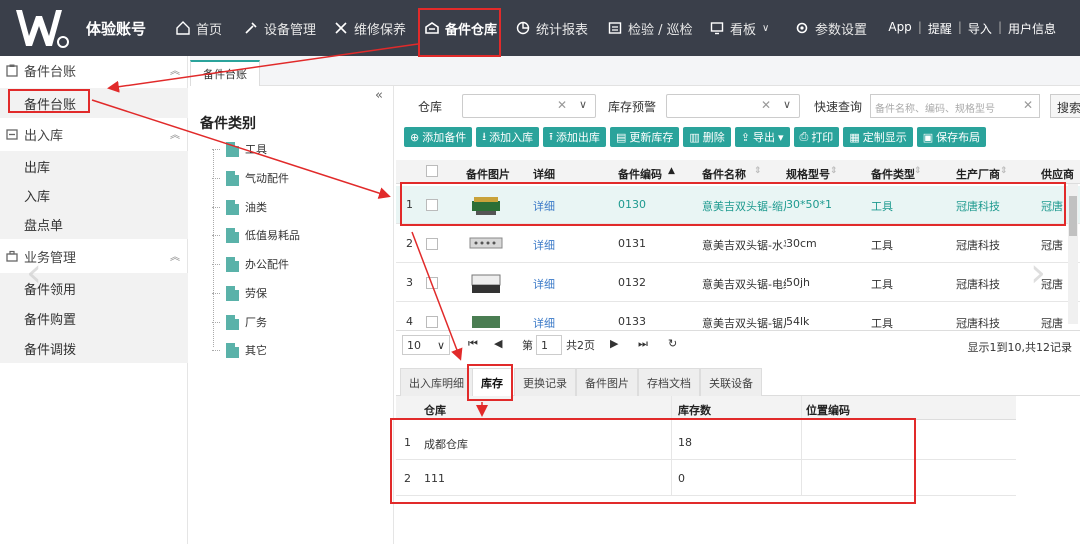 This screenshot has height=544, width=1080. I want to click on arrow-sidebar-to-row, so click(241, 149).